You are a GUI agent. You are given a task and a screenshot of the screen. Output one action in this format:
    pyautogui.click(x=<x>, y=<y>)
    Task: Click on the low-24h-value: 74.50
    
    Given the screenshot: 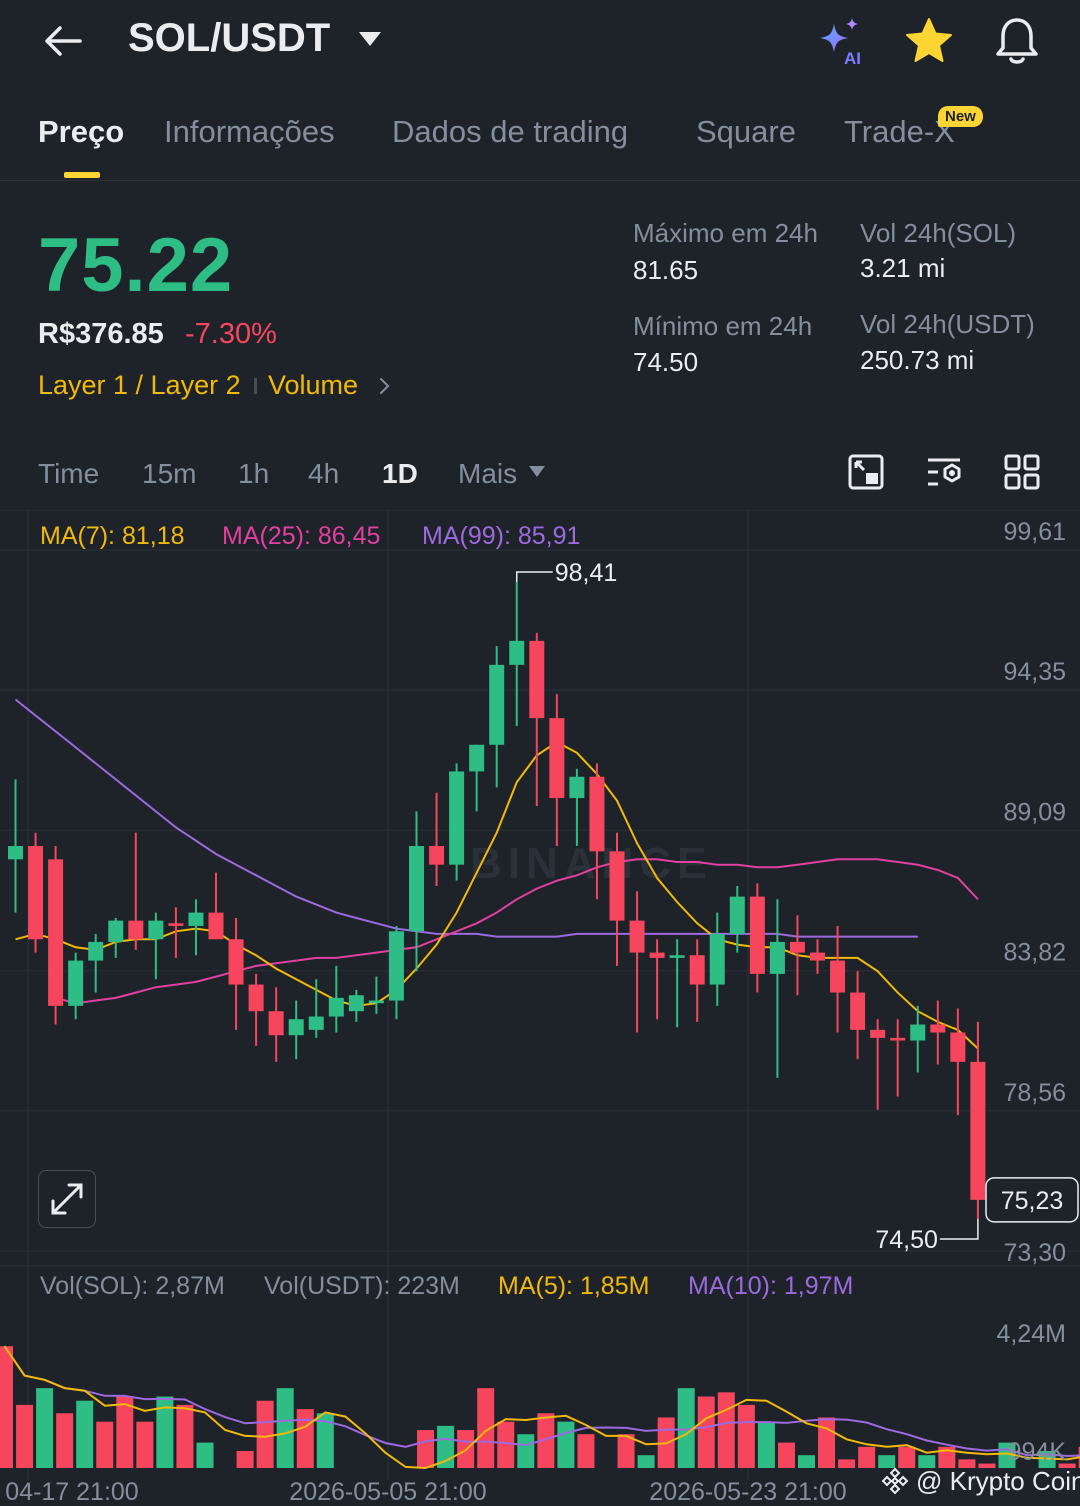 What is the action you would take?
    pyautogui.click(x=666, y=362)
    